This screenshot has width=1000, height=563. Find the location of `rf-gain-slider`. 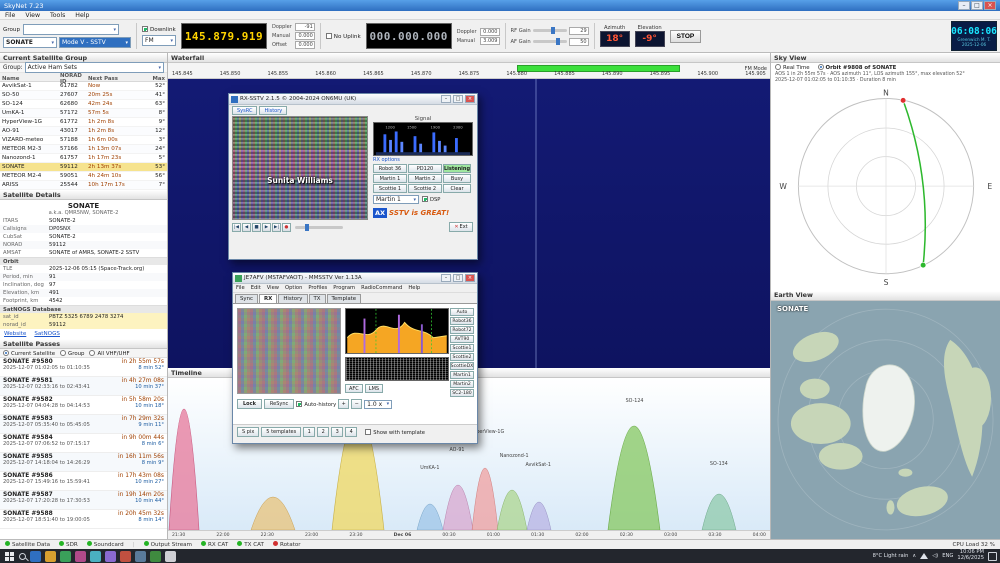

rf-gain-slider is located at coordinates (549, 30).